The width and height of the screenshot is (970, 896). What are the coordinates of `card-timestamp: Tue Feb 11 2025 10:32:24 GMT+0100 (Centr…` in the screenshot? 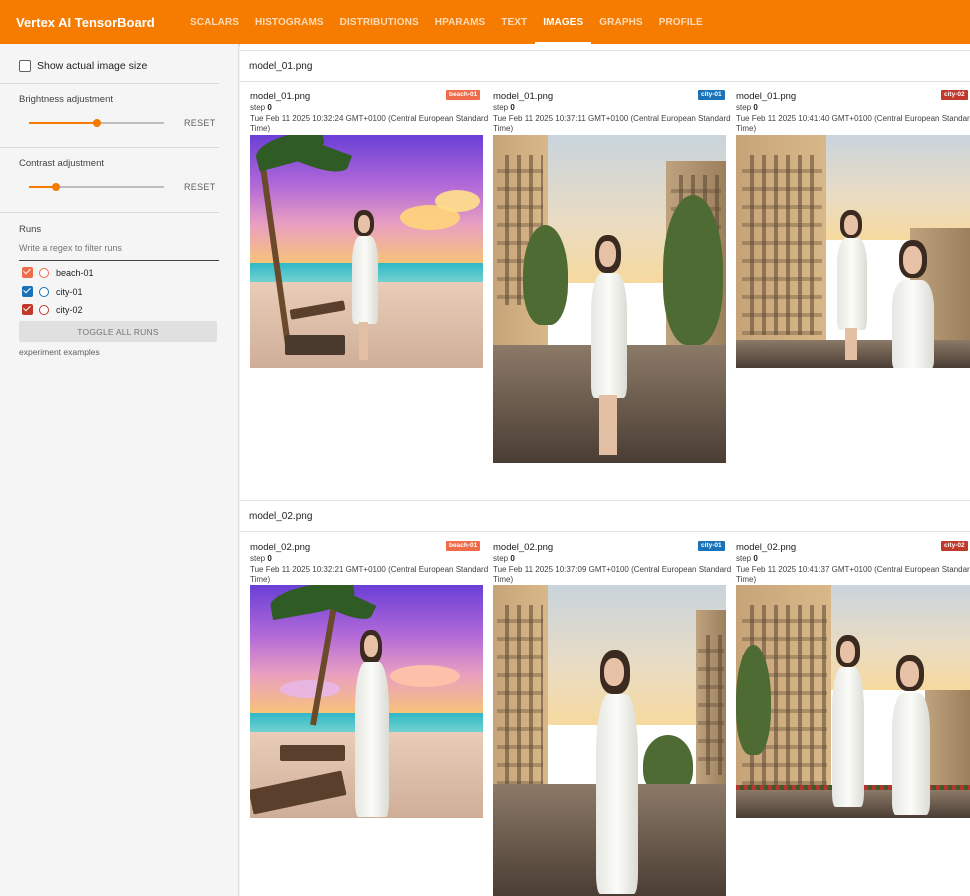 It's located at (369, 123).